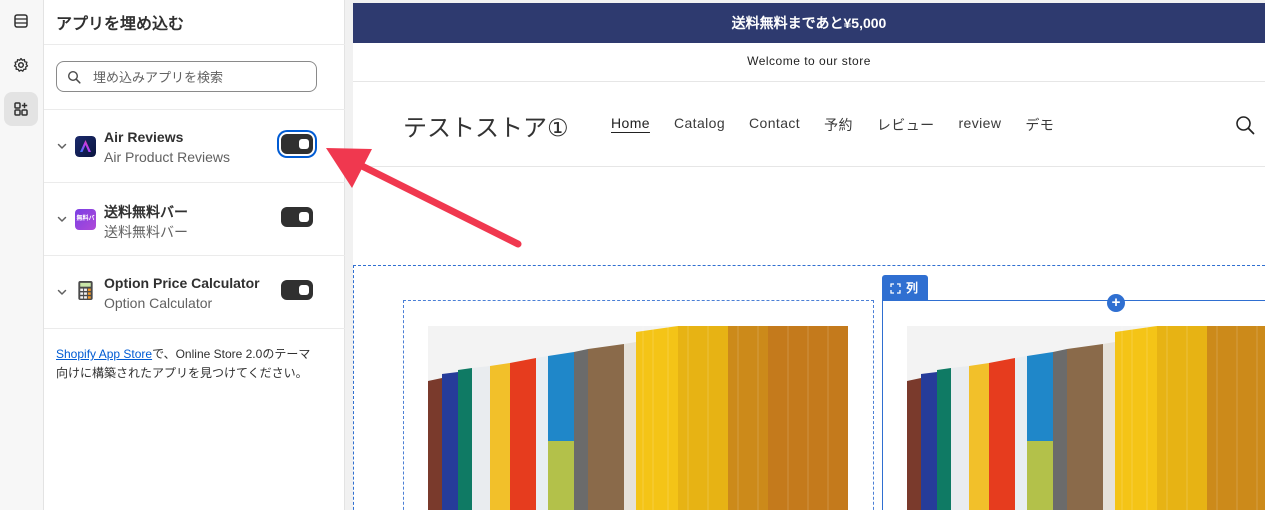  What do you see at coordinates (838, 125) in the screenshot?
I see `nav-link-booking: 予約` at bounding box center [838, 125].